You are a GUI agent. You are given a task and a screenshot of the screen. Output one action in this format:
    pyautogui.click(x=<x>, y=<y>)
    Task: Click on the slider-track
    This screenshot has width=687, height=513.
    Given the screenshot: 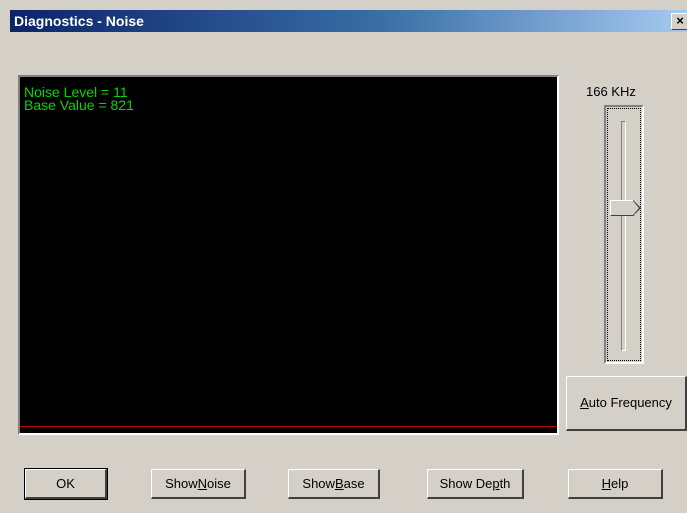 What is the action you would take?
    pyautogui.click(x=623, y=236)
    